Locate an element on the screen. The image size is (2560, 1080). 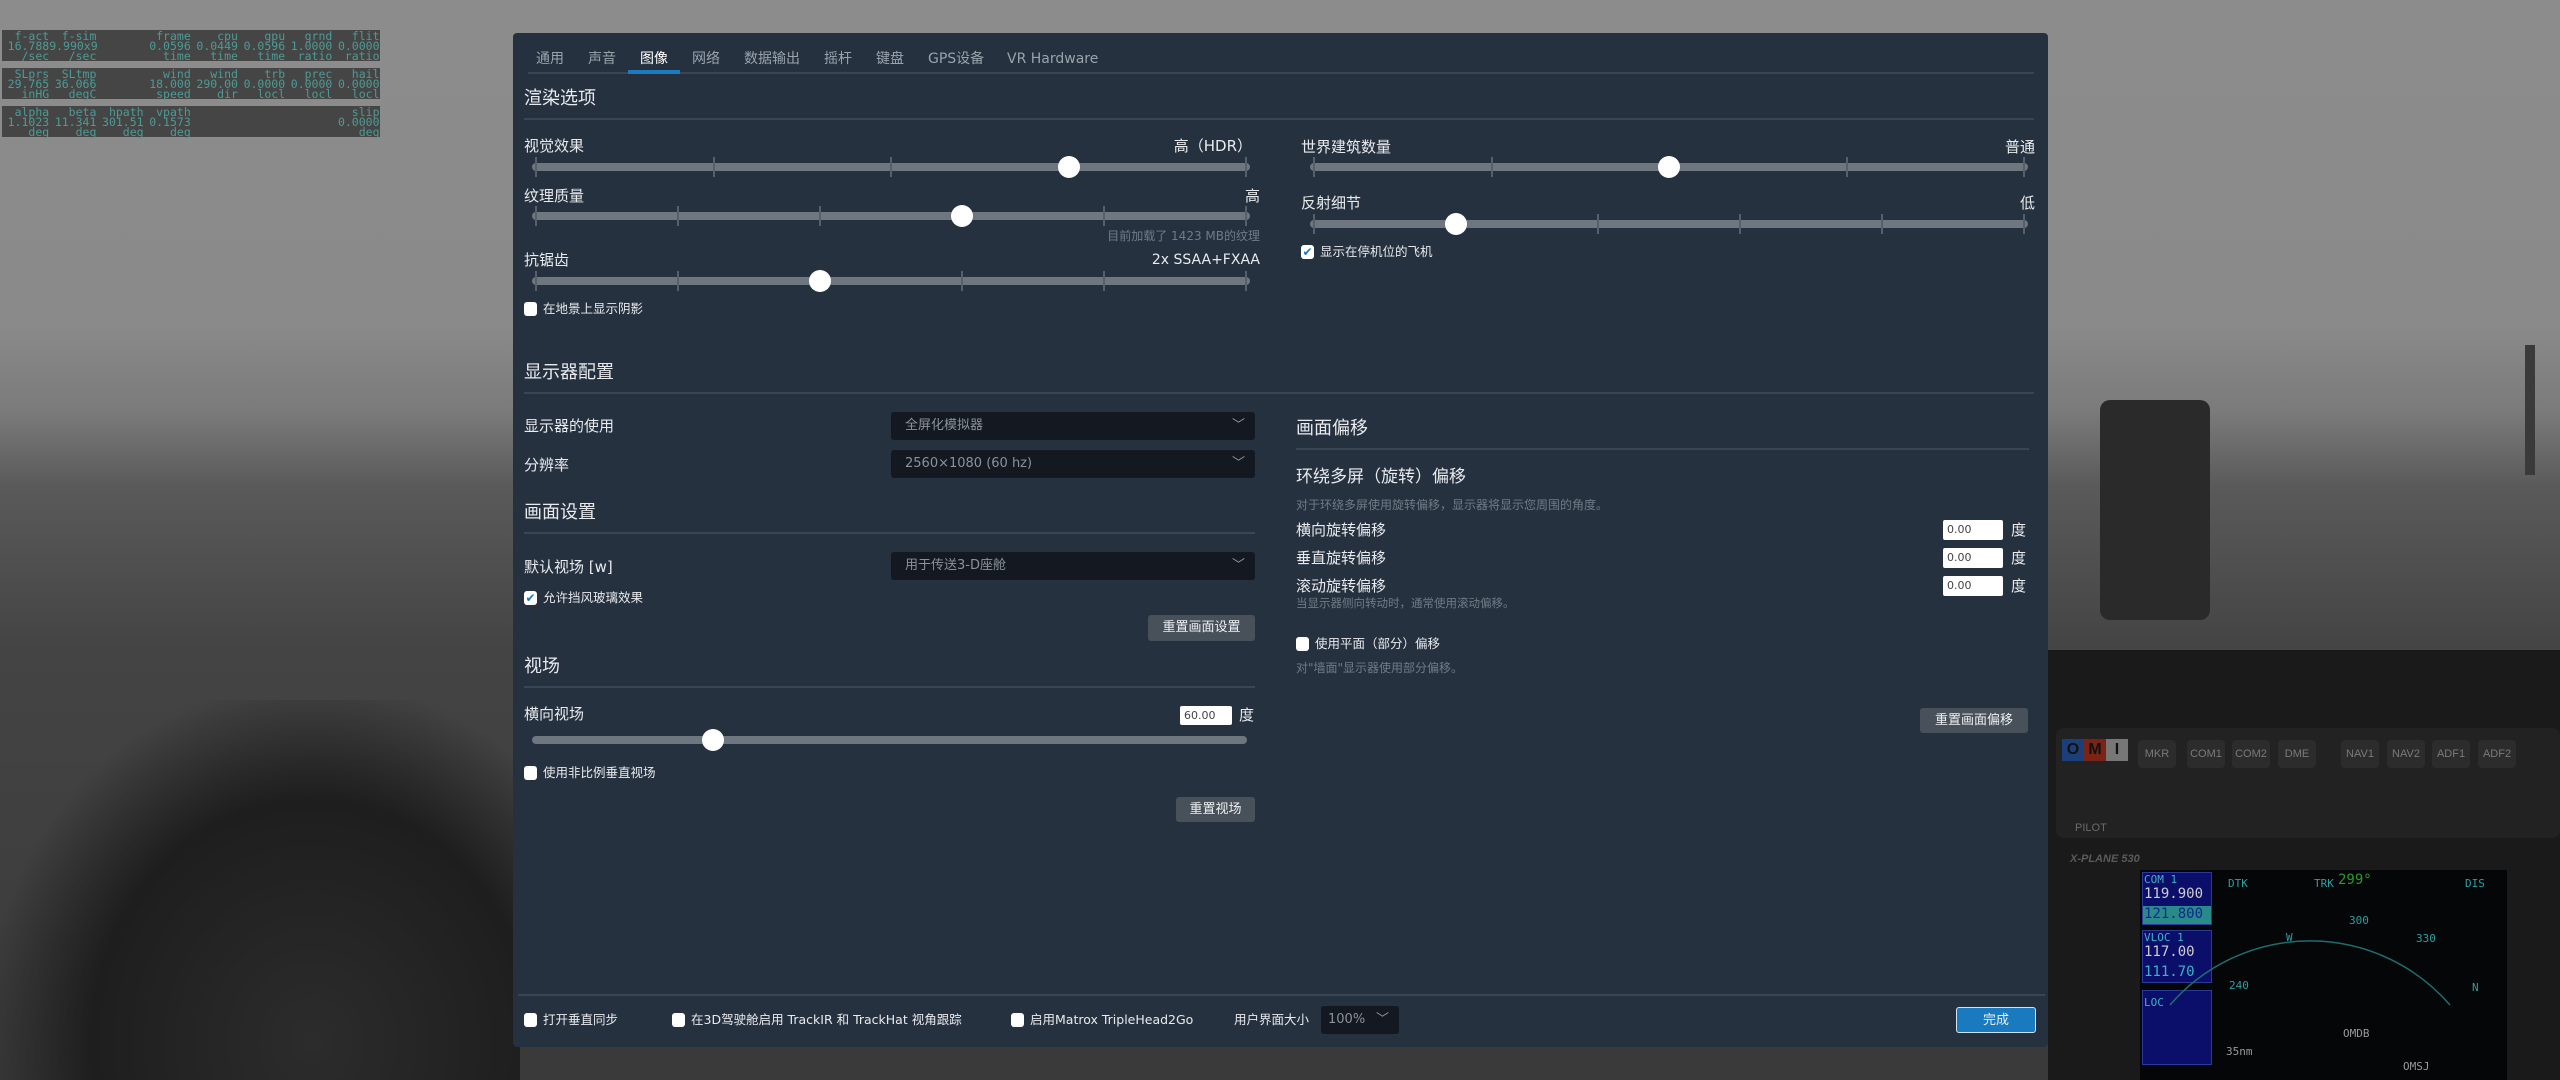
tab-6: 键盘 is located at coordinates (890, 59).